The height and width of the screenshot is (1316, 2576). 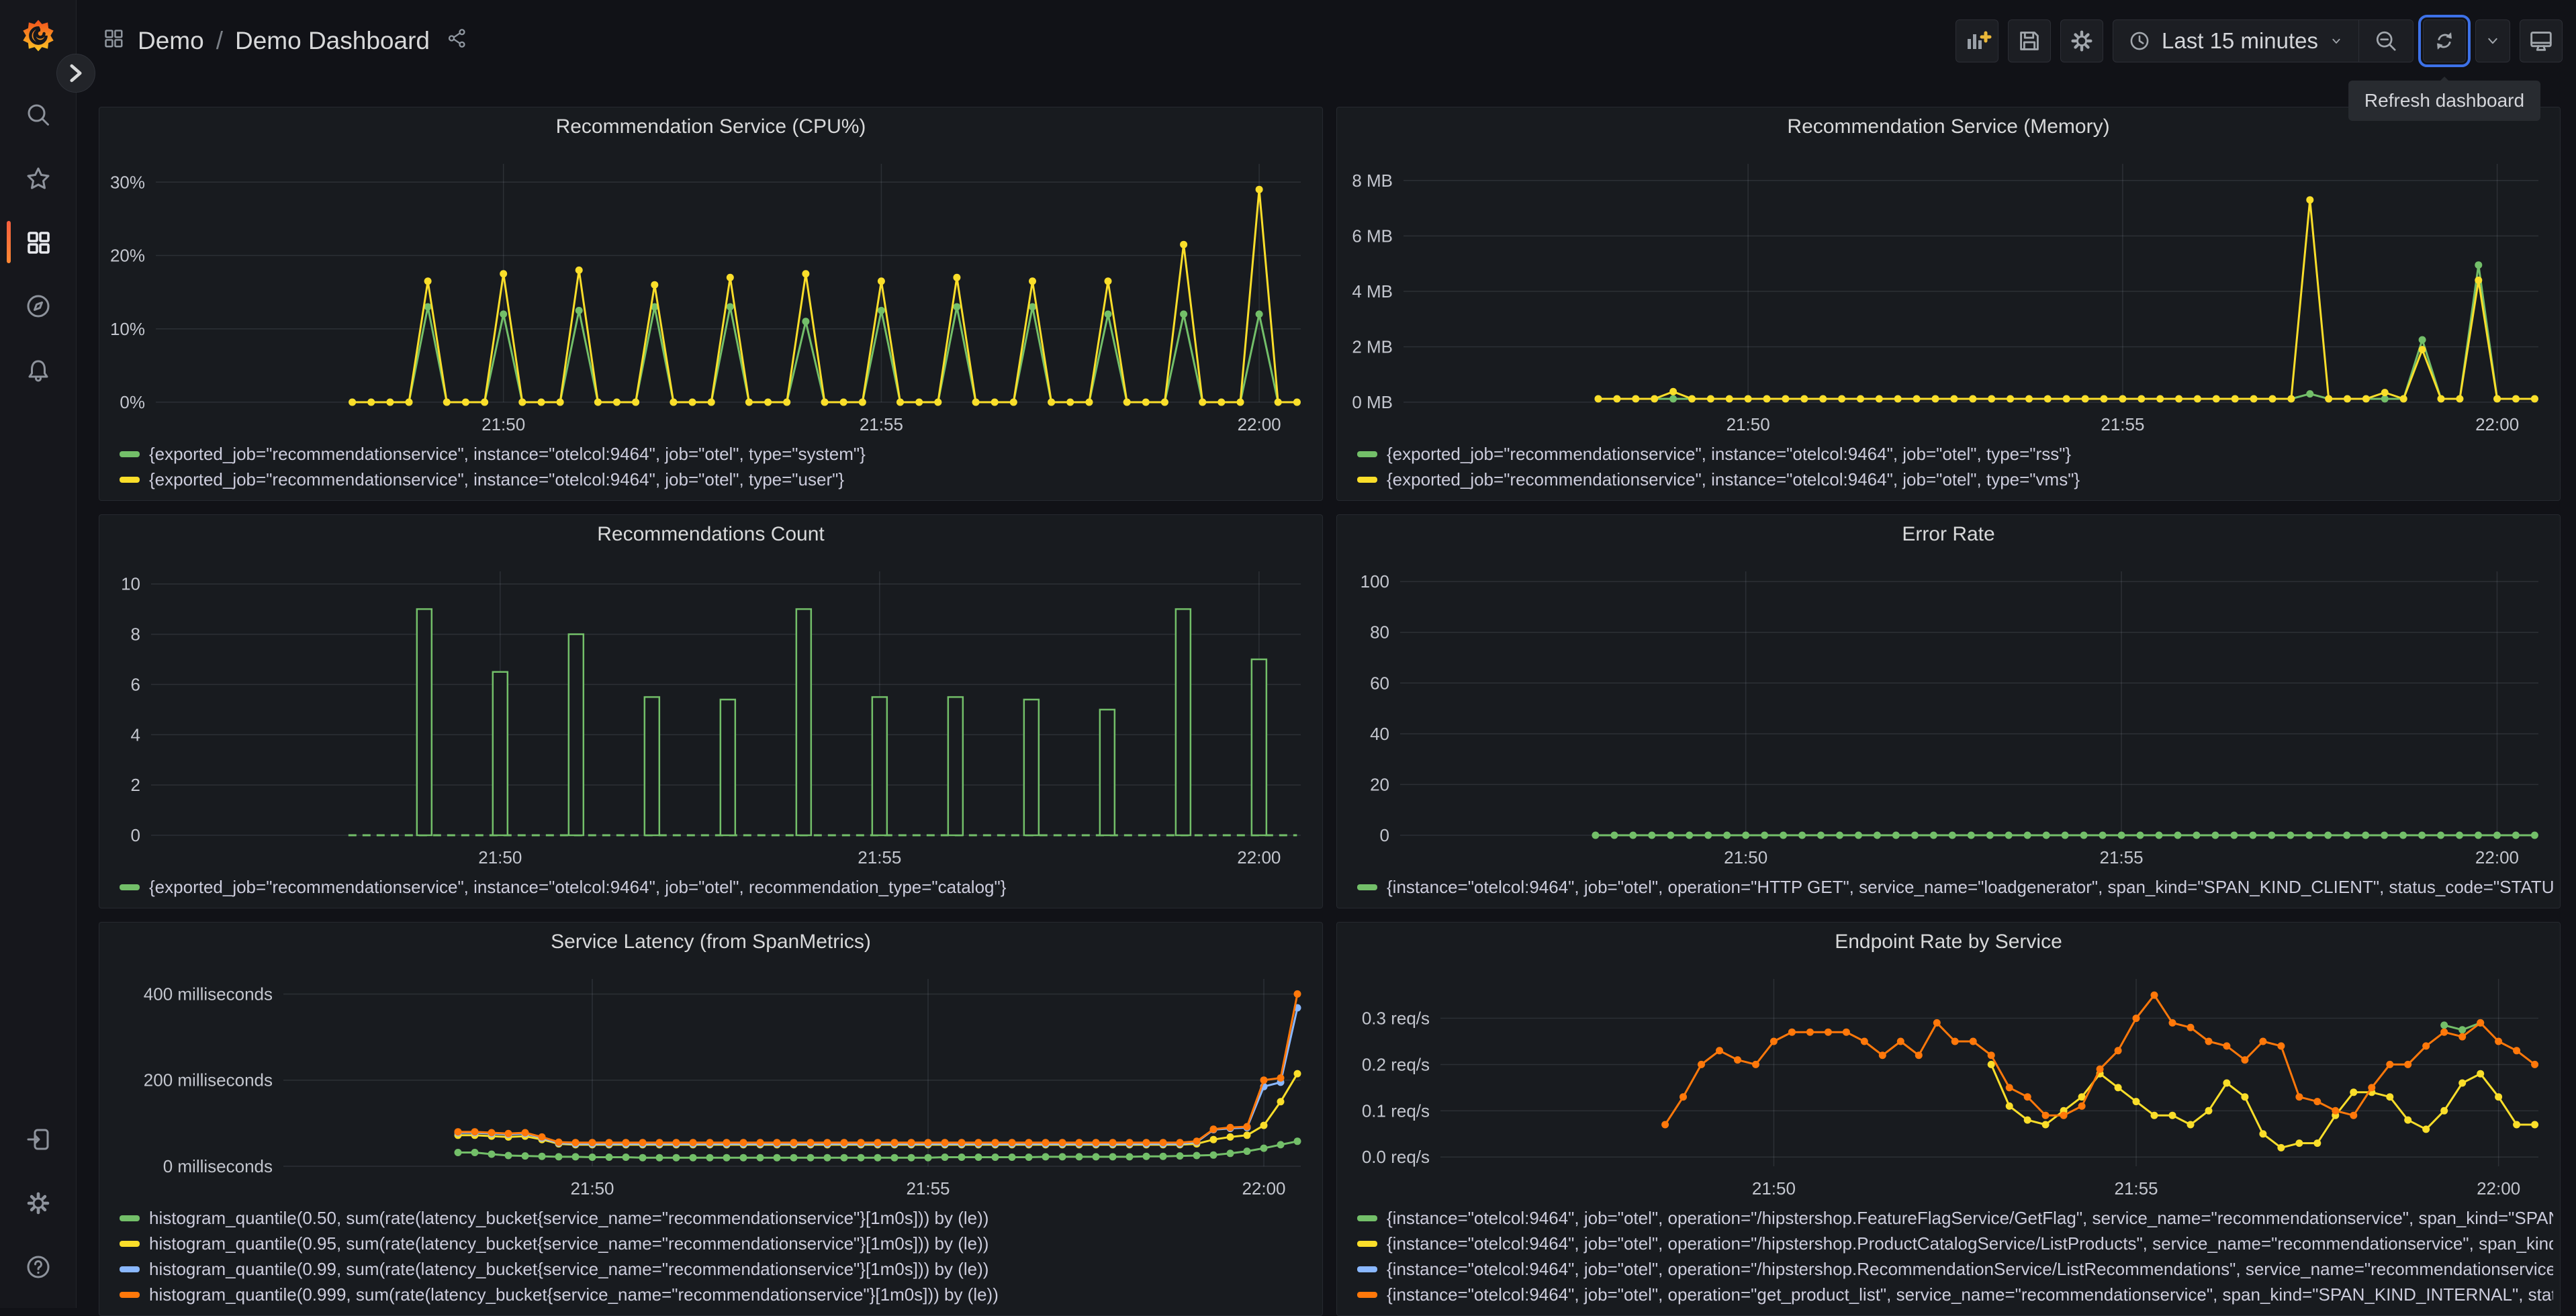 What do you see at coordinates (2541, 40) in the screenshot?
I see `kiosk-mode-button` at bounding box center [2541, 40].